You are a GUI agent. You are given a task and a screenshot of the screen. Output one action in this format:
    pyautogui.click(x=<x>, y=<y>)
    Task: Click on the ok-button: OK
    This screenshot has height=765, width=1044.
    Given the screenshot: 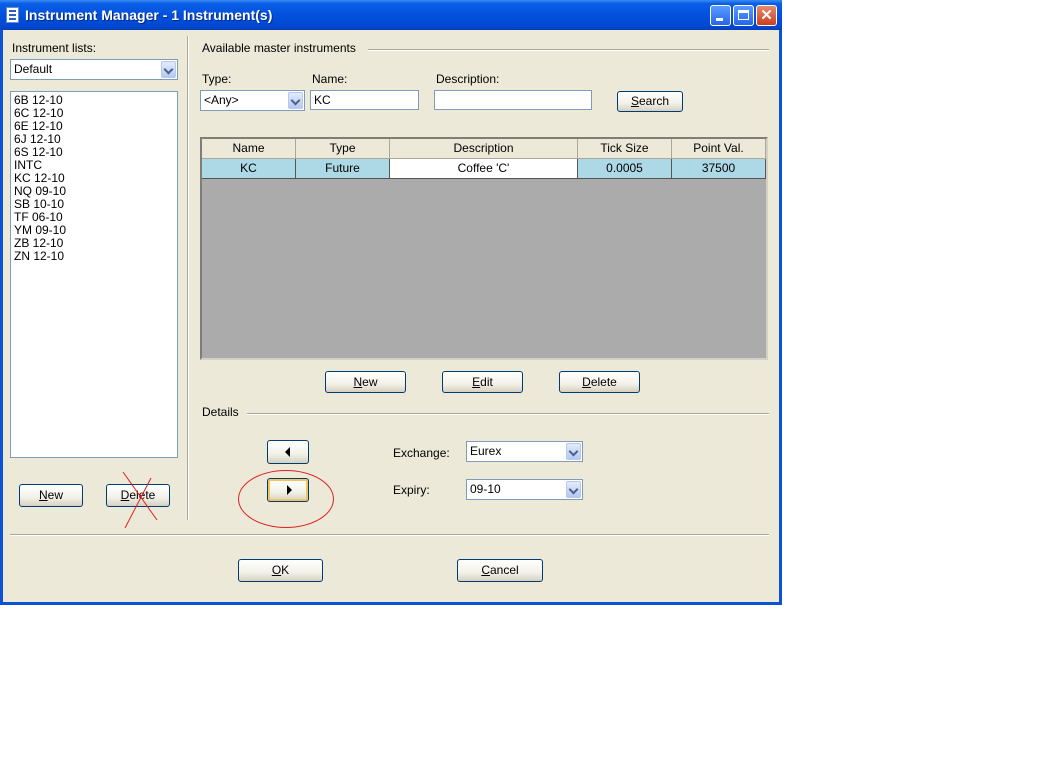 What is the action you would take?
    pyautogui.click(x=280, y=570)
    